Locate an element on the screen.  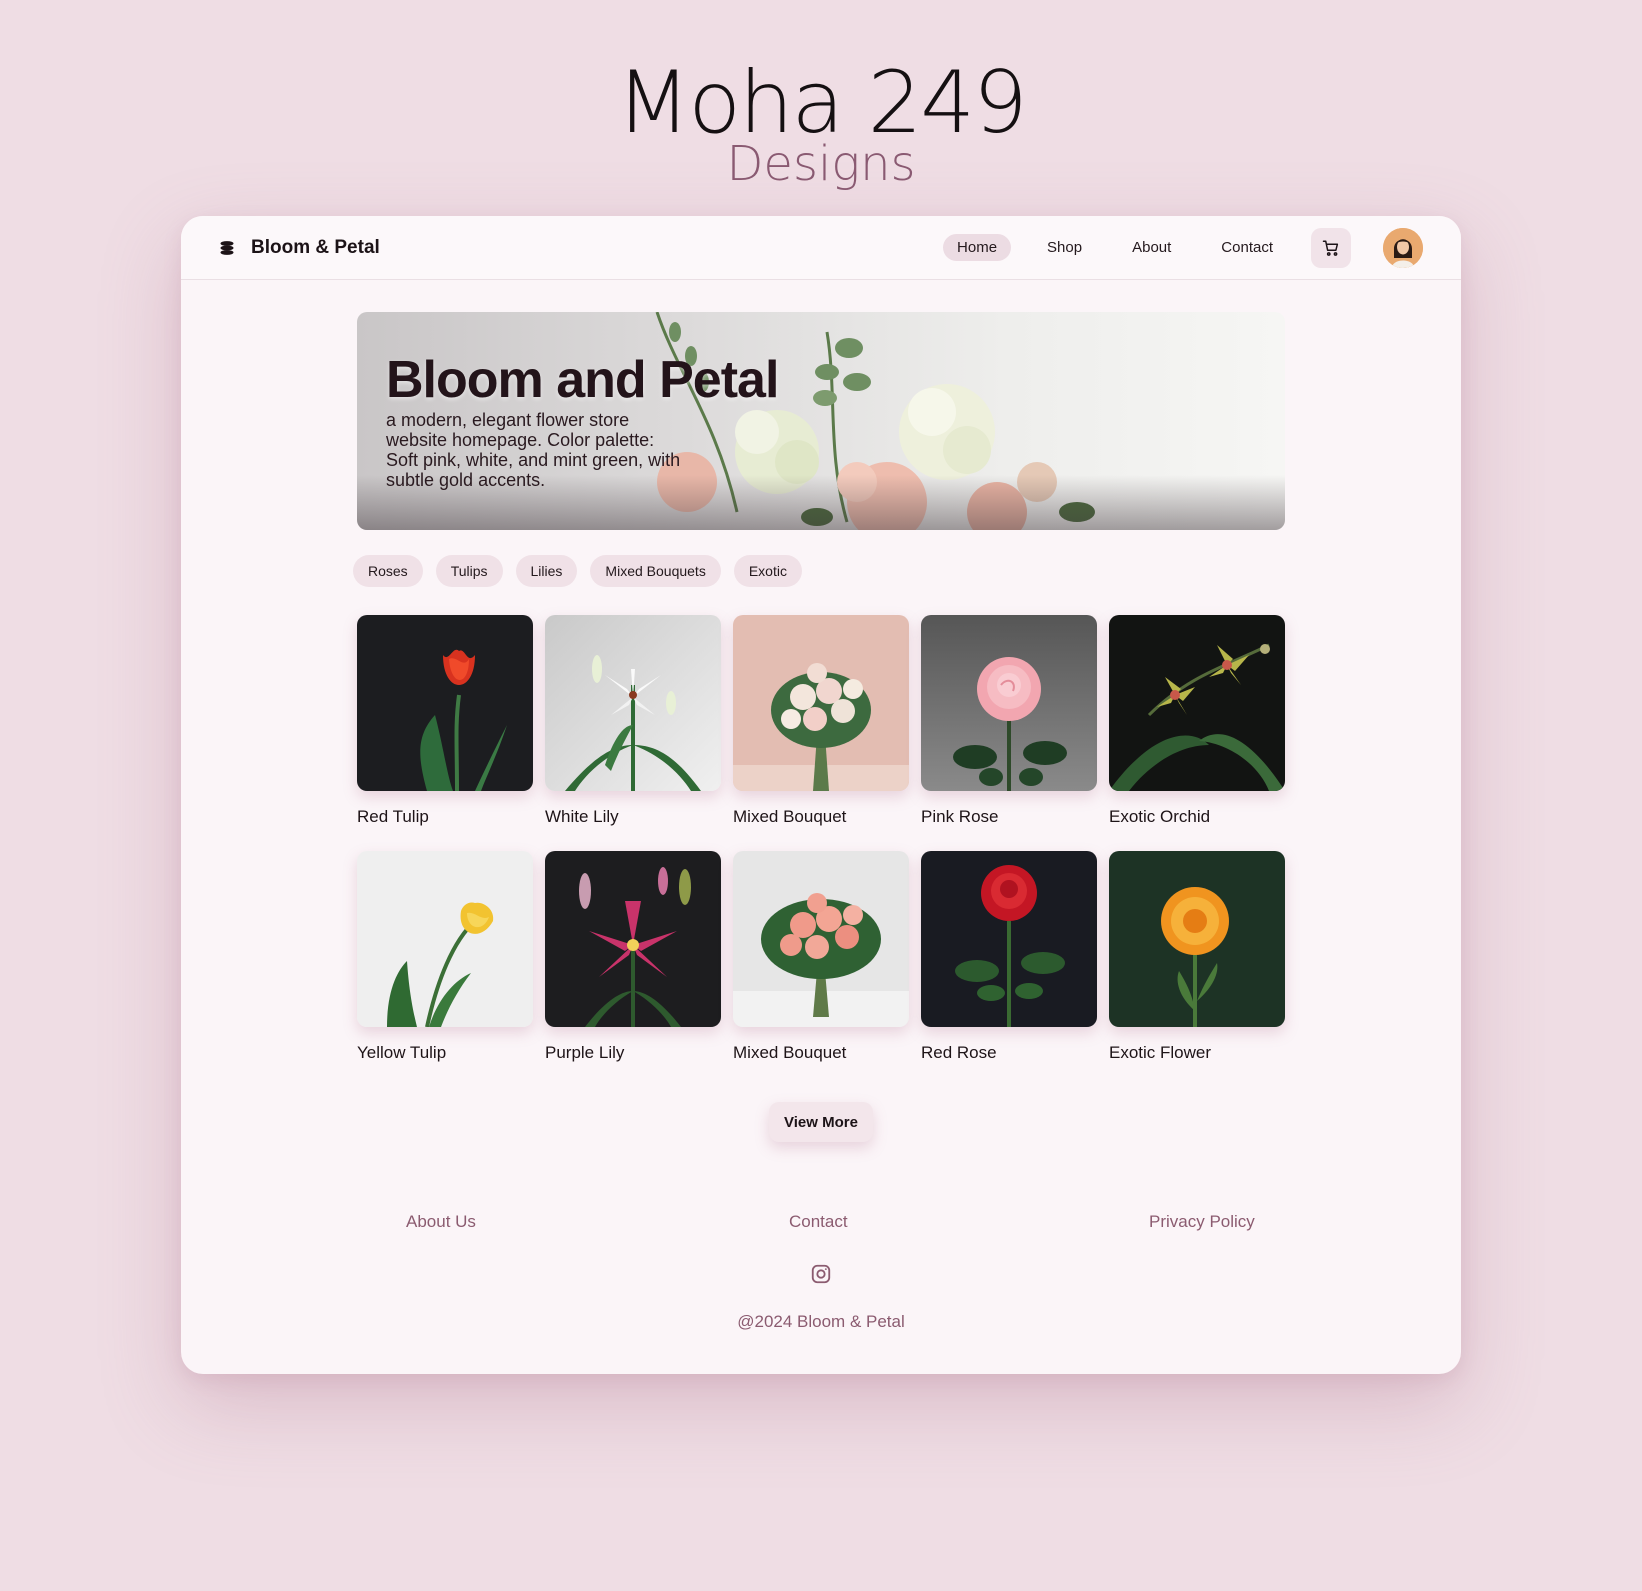
product-name: Exotic Flower is located at coordinates (1160, 1052).